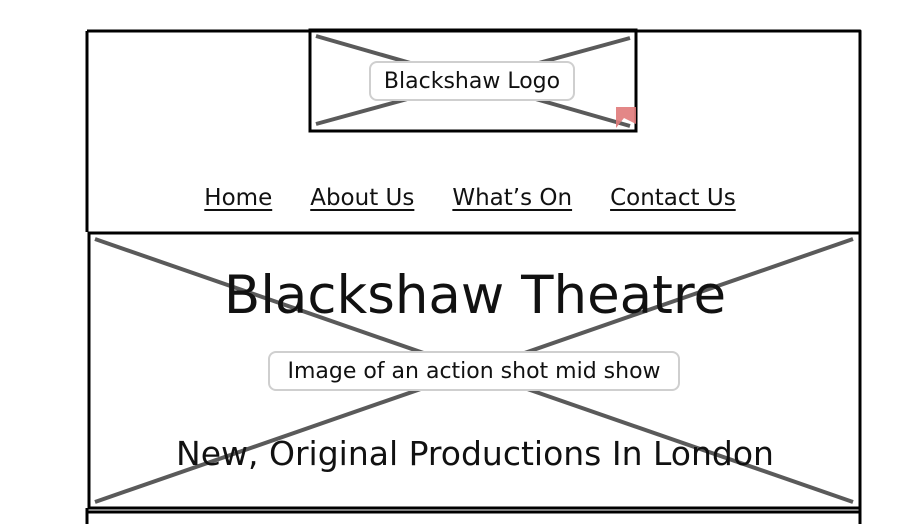 The width and height of the screenshot is (912, 524). Describe the element at coordinates (512, 198) in the screenshot. I see `nav-link-whats-on: What’s On` at that location.